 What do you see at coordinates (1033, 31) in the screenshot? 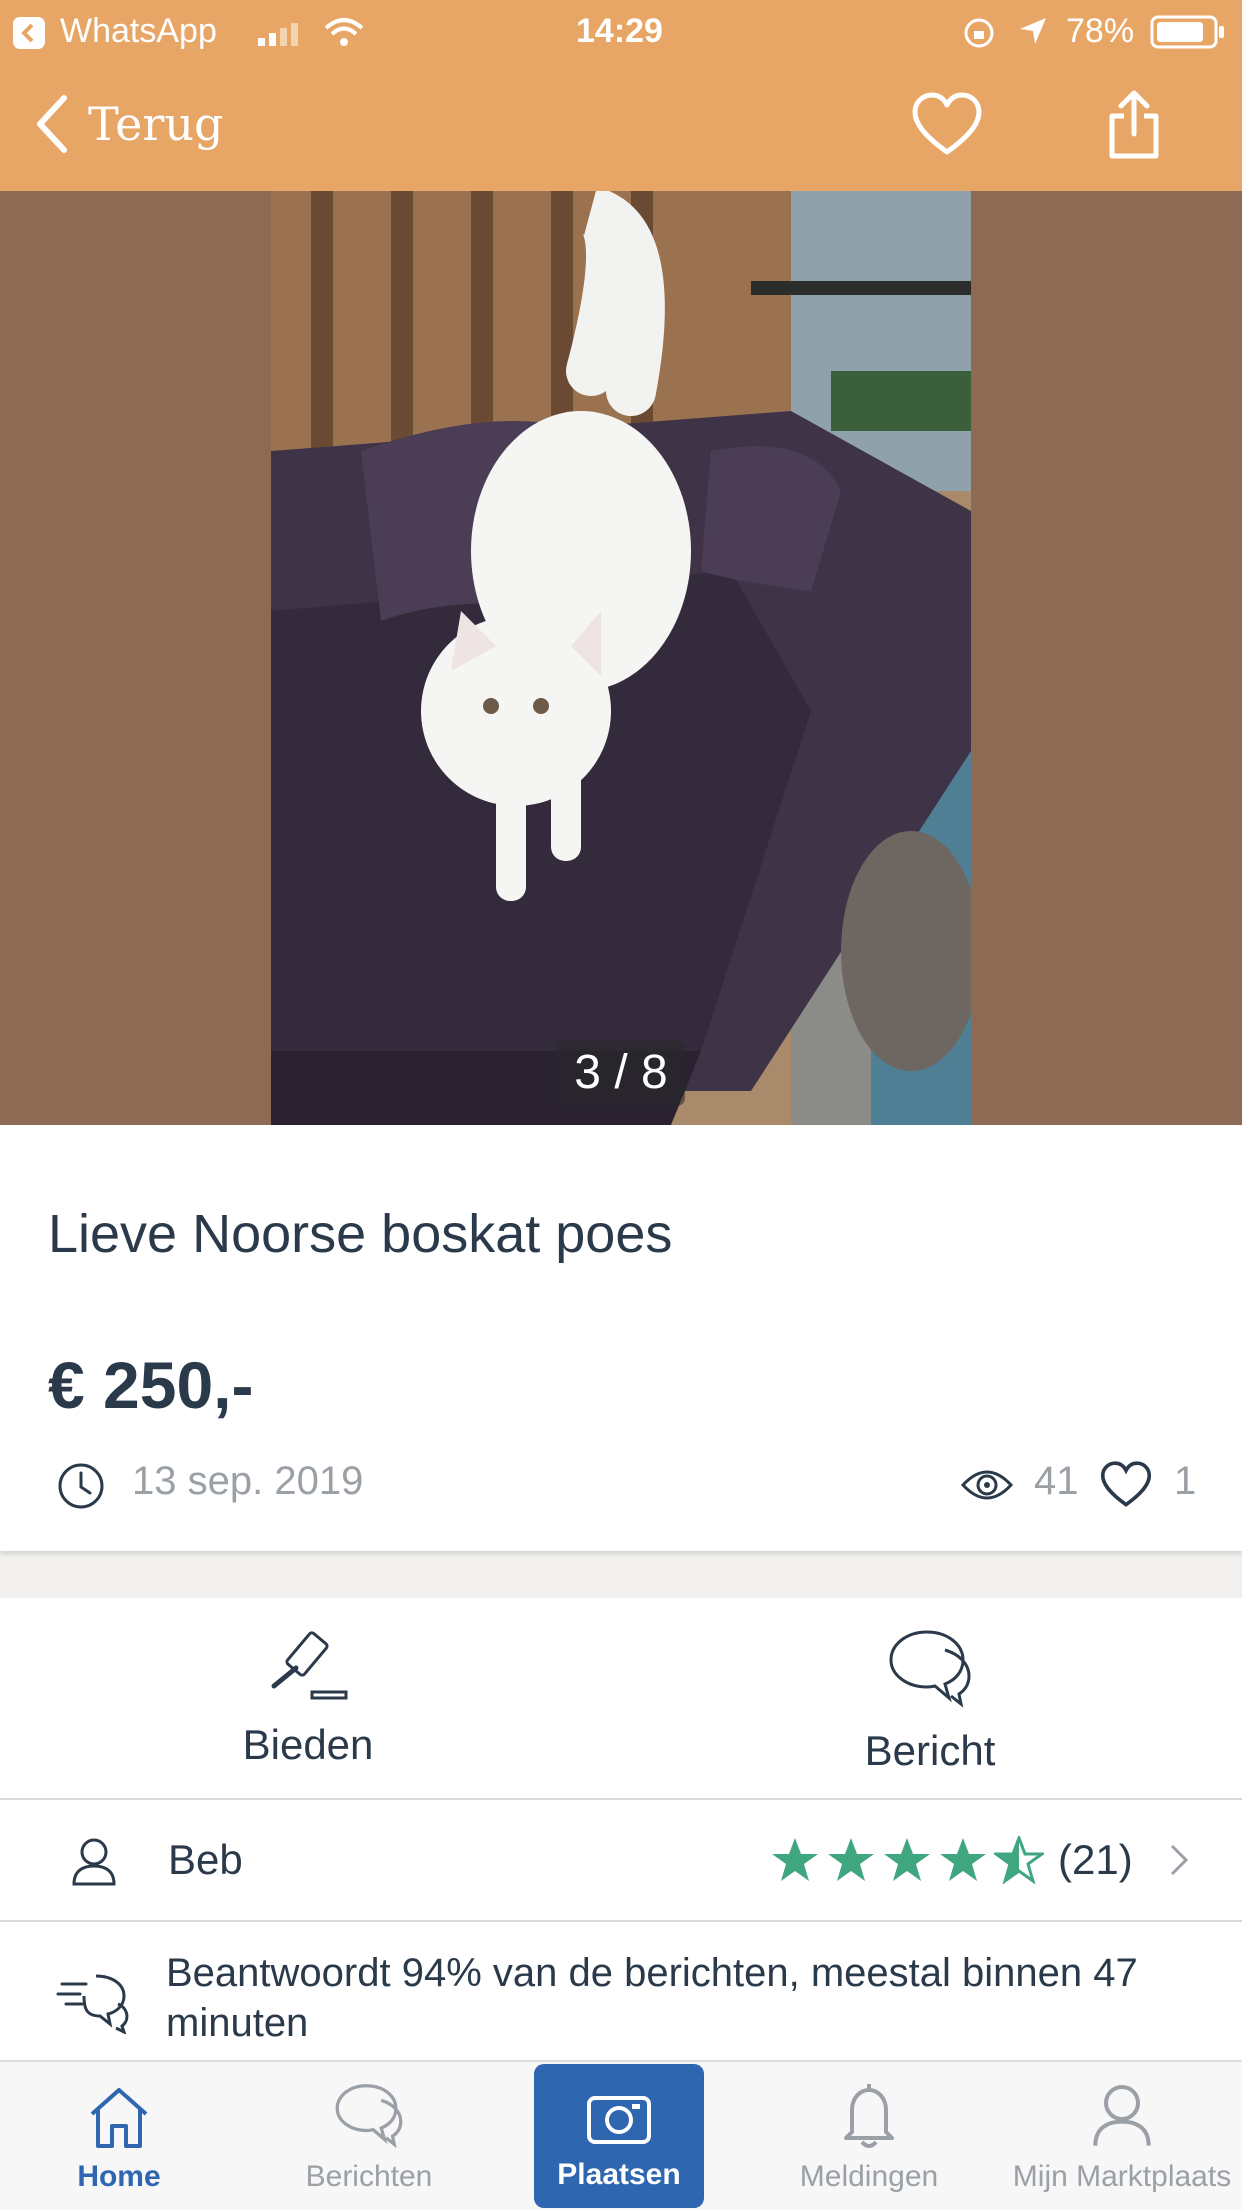
I see `location-icon` at bounding box center [1033, 31].